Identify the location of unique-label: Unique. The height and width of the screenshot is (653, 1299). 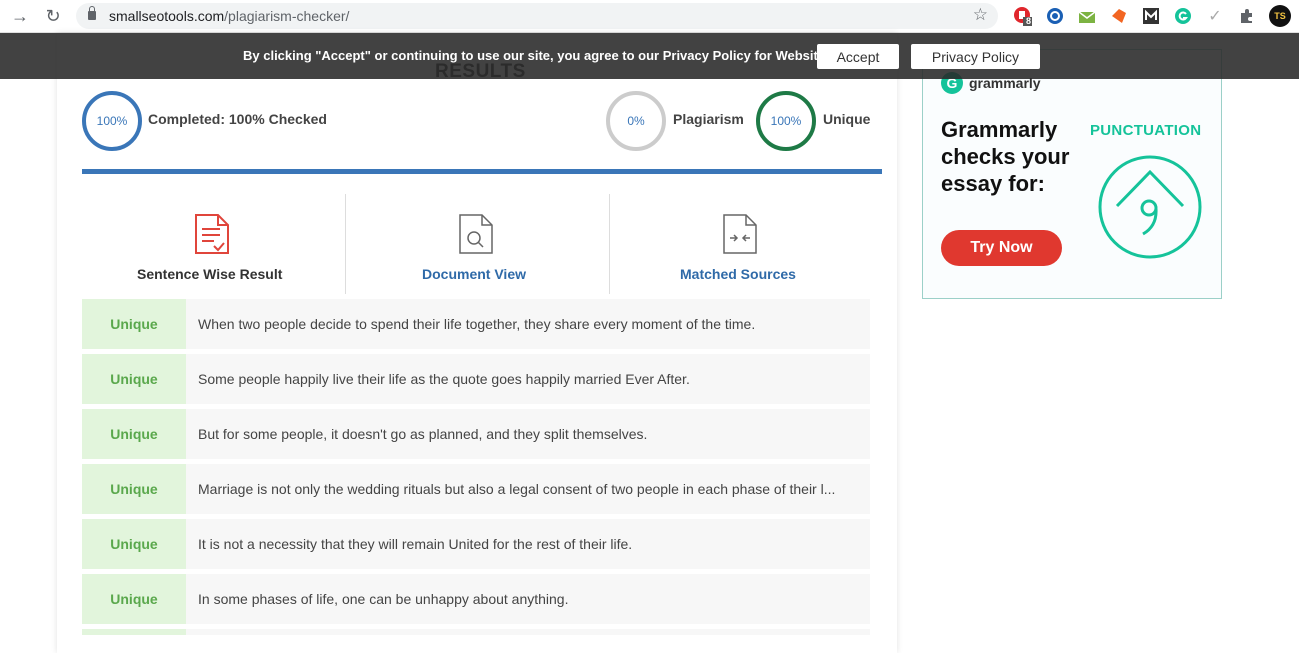
(847, 119).